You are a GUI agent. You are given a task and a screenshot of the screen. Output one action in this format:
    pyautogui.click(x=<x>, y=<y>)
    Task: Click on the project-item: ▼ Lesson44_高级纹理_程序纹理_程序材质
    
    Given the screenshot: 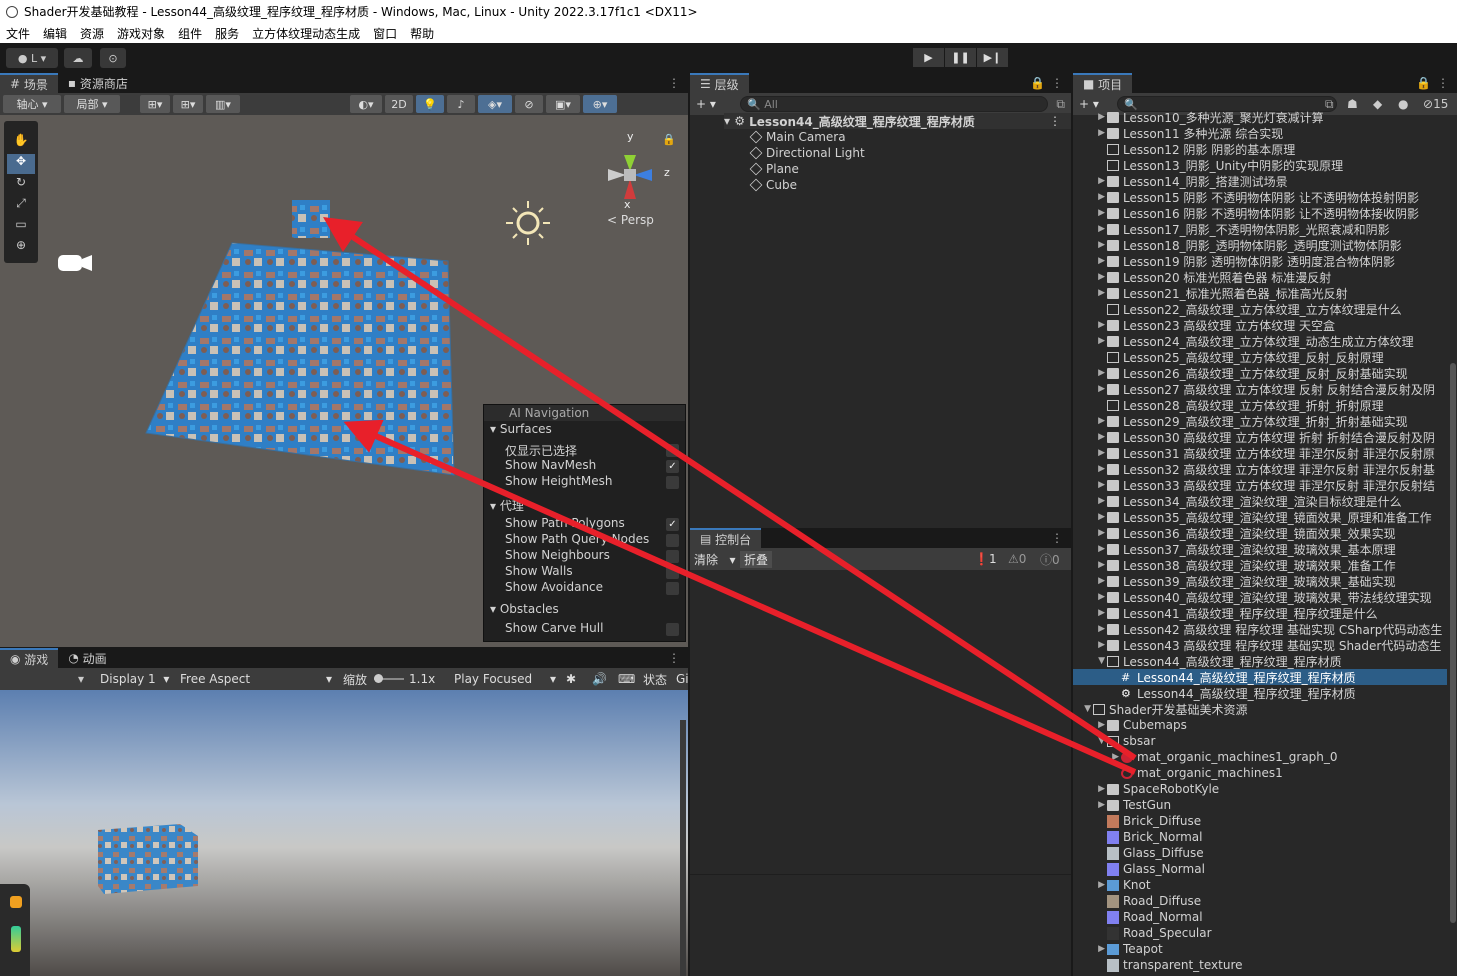 What is the action you would take?
    pyautogui.click(x=1260, y=661)
    